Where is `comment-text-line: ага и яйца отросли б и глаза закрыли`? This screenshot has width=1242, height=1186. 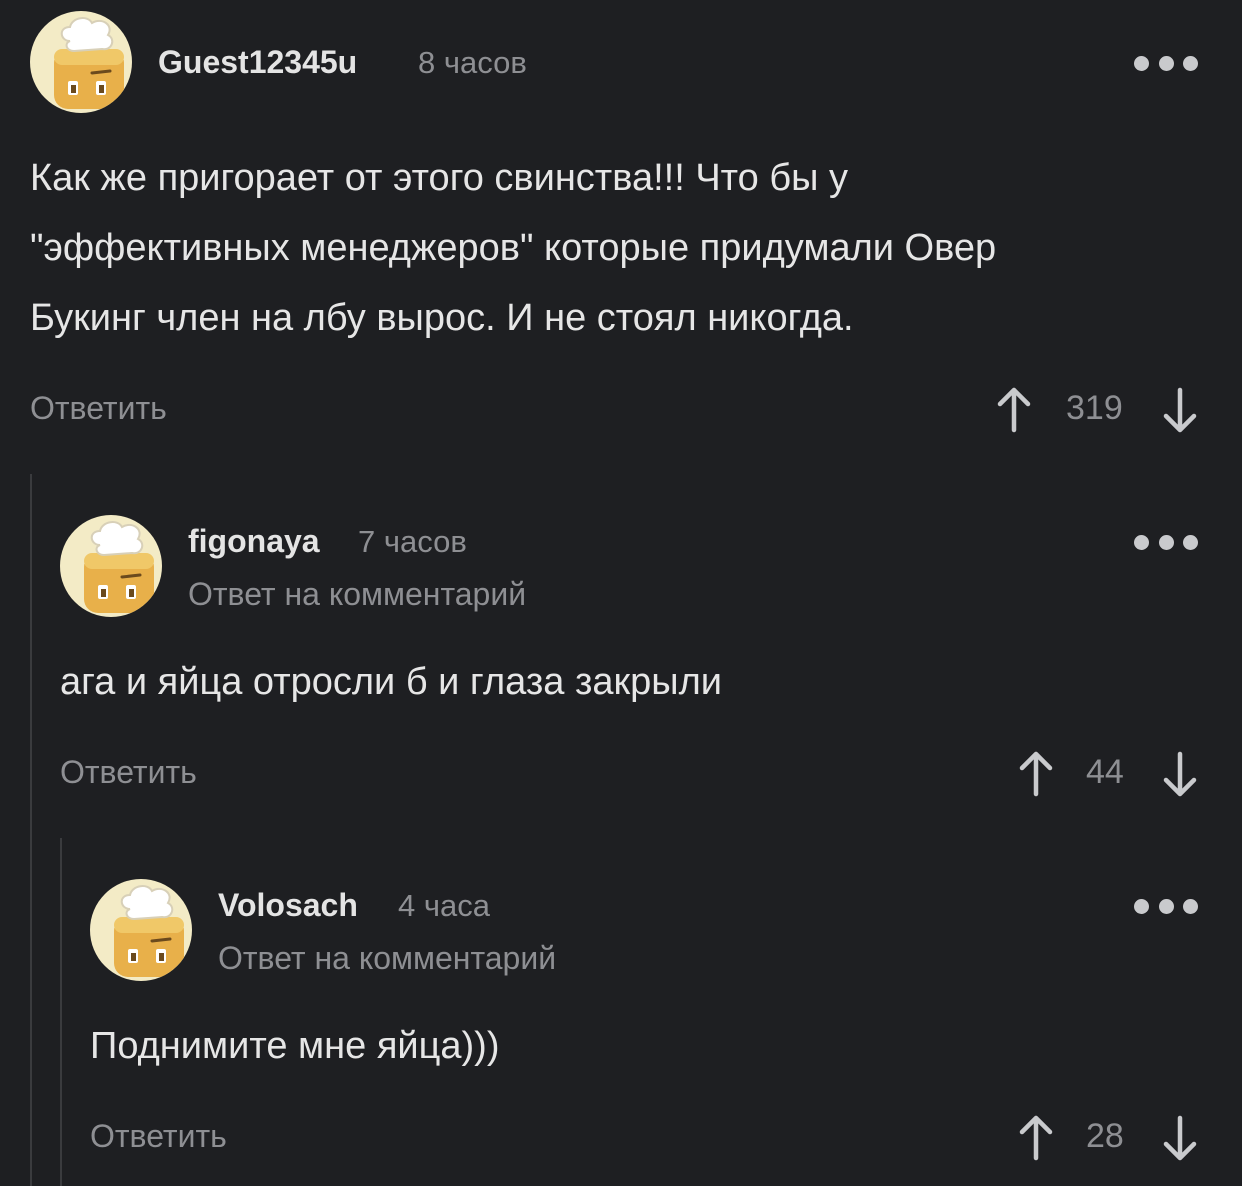
comment-text-line: ага и яйца отросли б и глаза закрыли is located at coordinates (391, 682).